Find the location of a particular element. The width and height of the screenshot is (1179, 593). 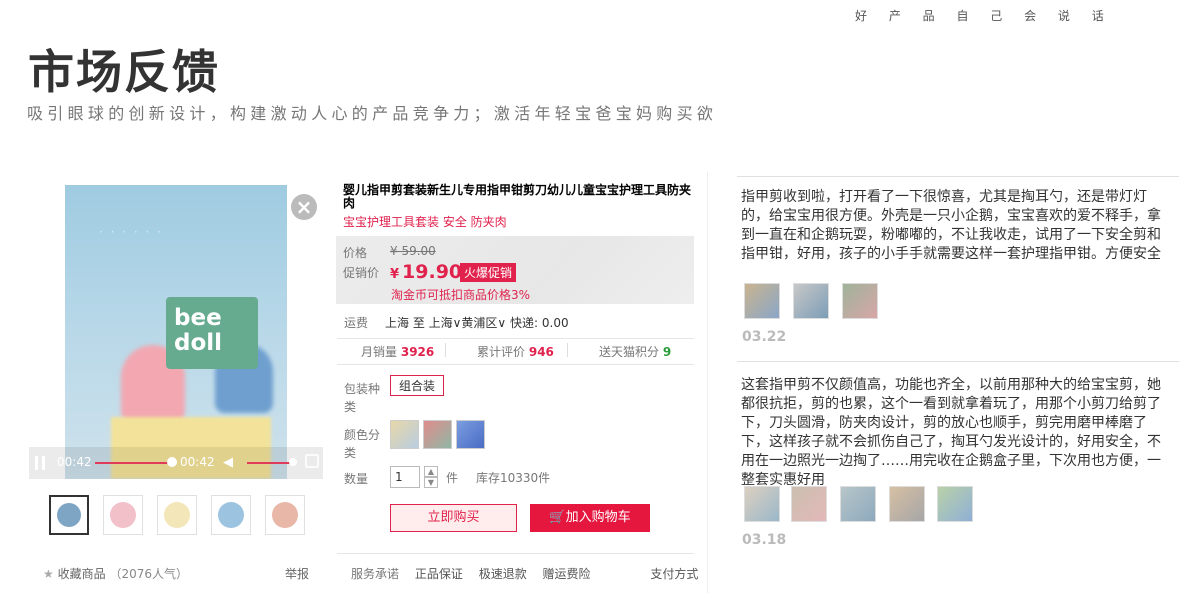

shipping-label: 运费 is located at coordinates (356, 323).